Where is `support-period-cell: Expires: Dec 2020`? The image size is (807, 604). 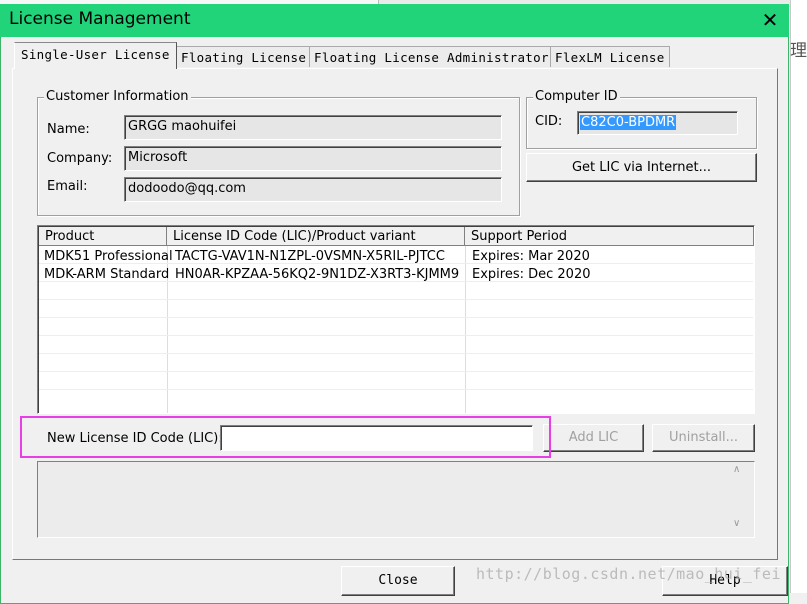
support-period-cell: Expires: Dec 2020 is located at coordinates (531, 274).